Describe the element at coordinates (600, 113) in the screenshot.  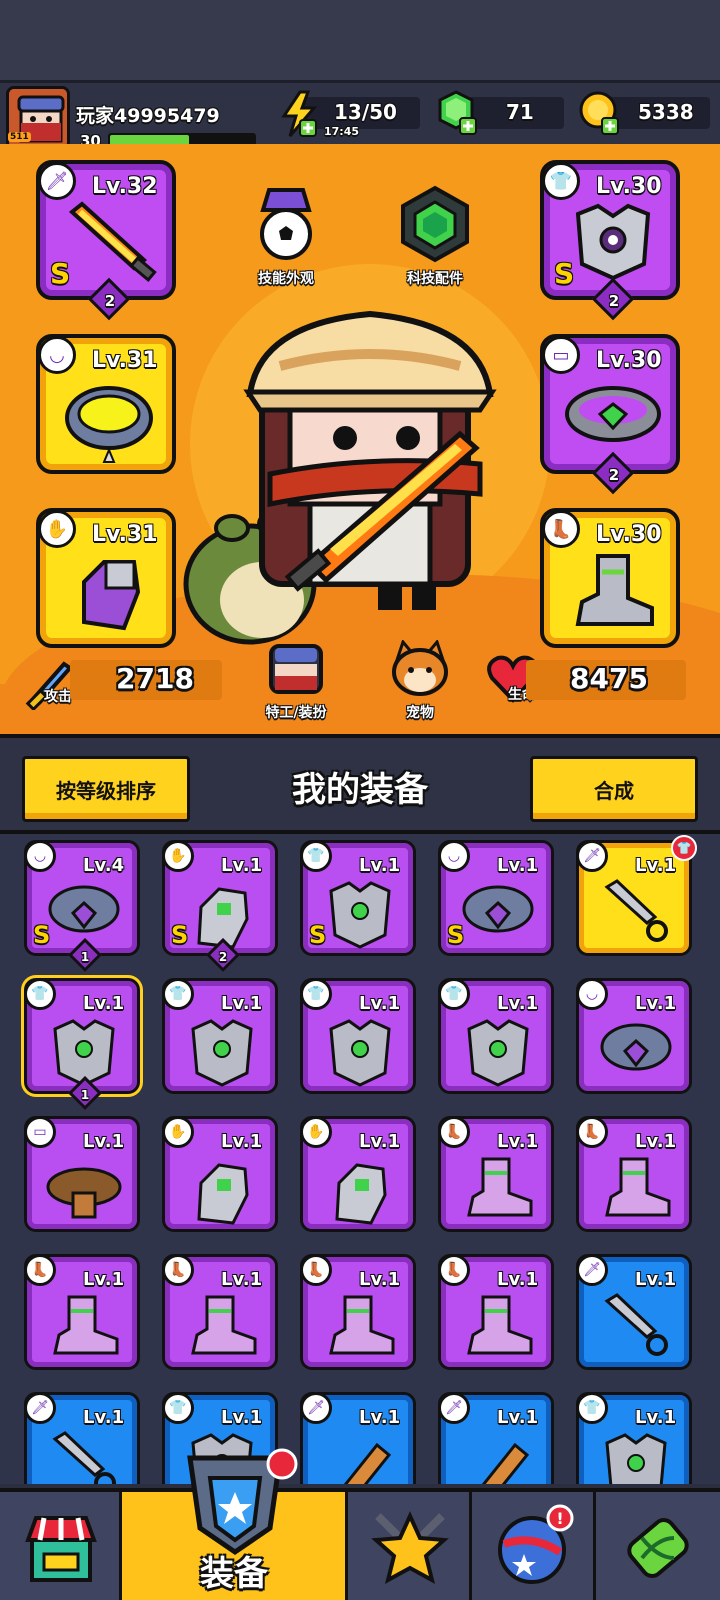
I see `coin-plus-icon` at that location.